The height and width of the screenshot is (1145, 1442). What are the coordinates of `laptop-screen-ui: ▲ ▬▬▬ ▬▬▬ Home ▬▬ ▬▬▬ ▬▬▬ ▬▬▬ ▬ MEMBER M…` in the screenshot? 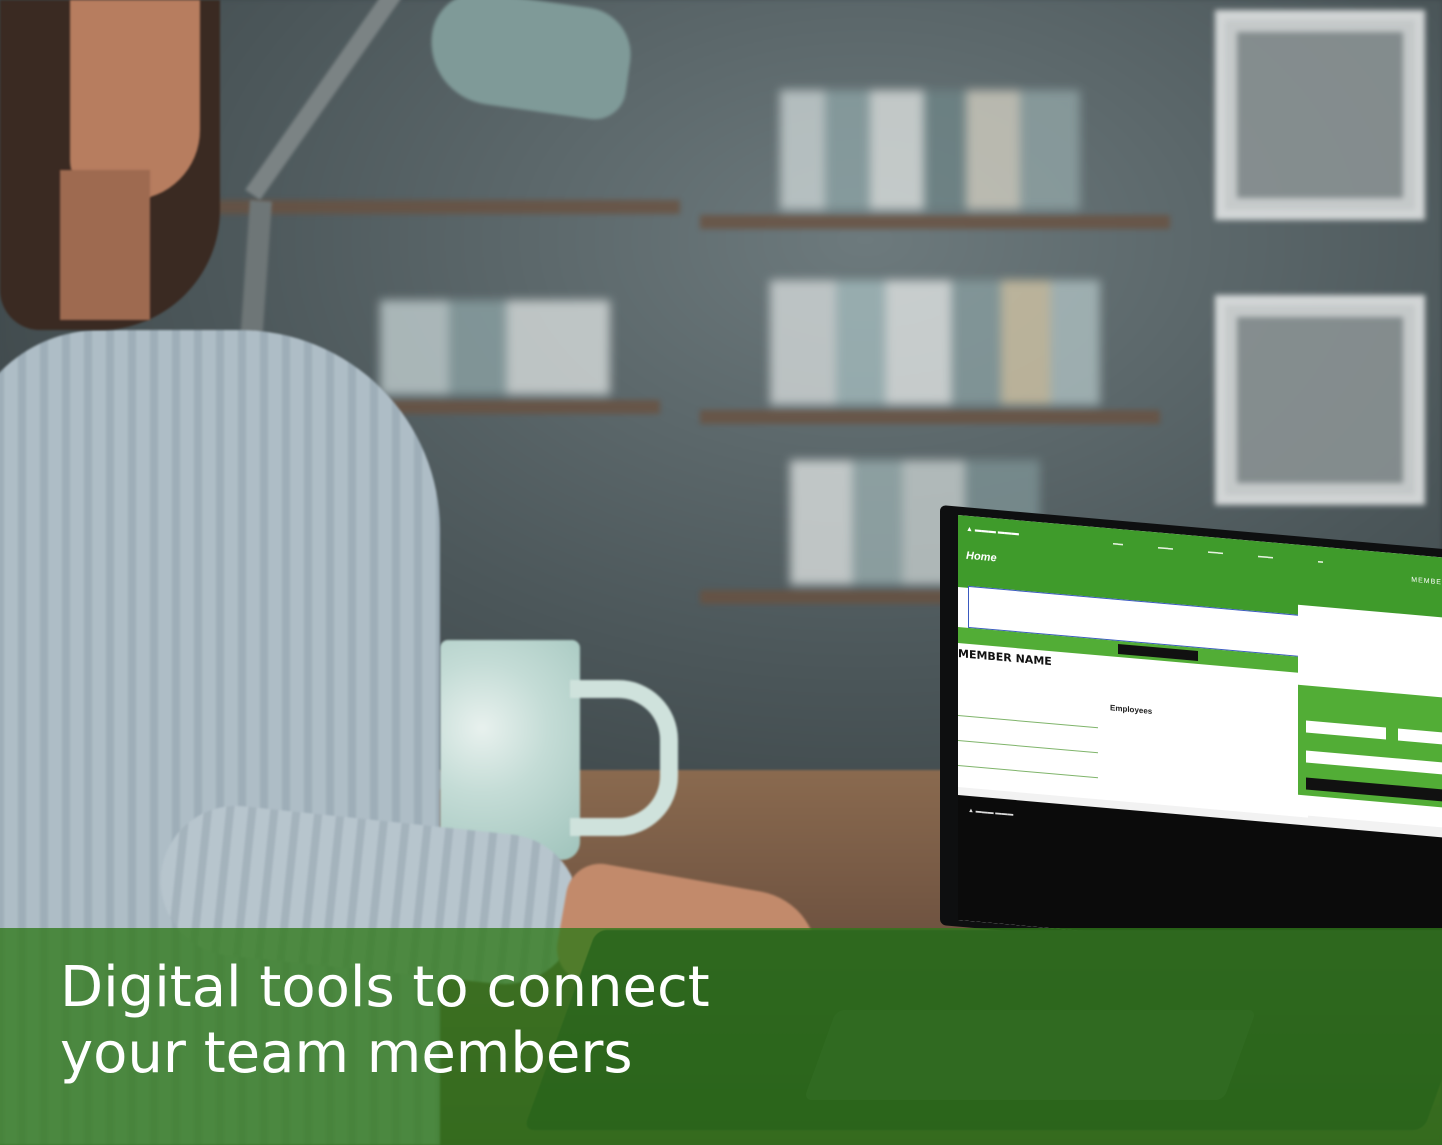 It's located at (1200, 739).